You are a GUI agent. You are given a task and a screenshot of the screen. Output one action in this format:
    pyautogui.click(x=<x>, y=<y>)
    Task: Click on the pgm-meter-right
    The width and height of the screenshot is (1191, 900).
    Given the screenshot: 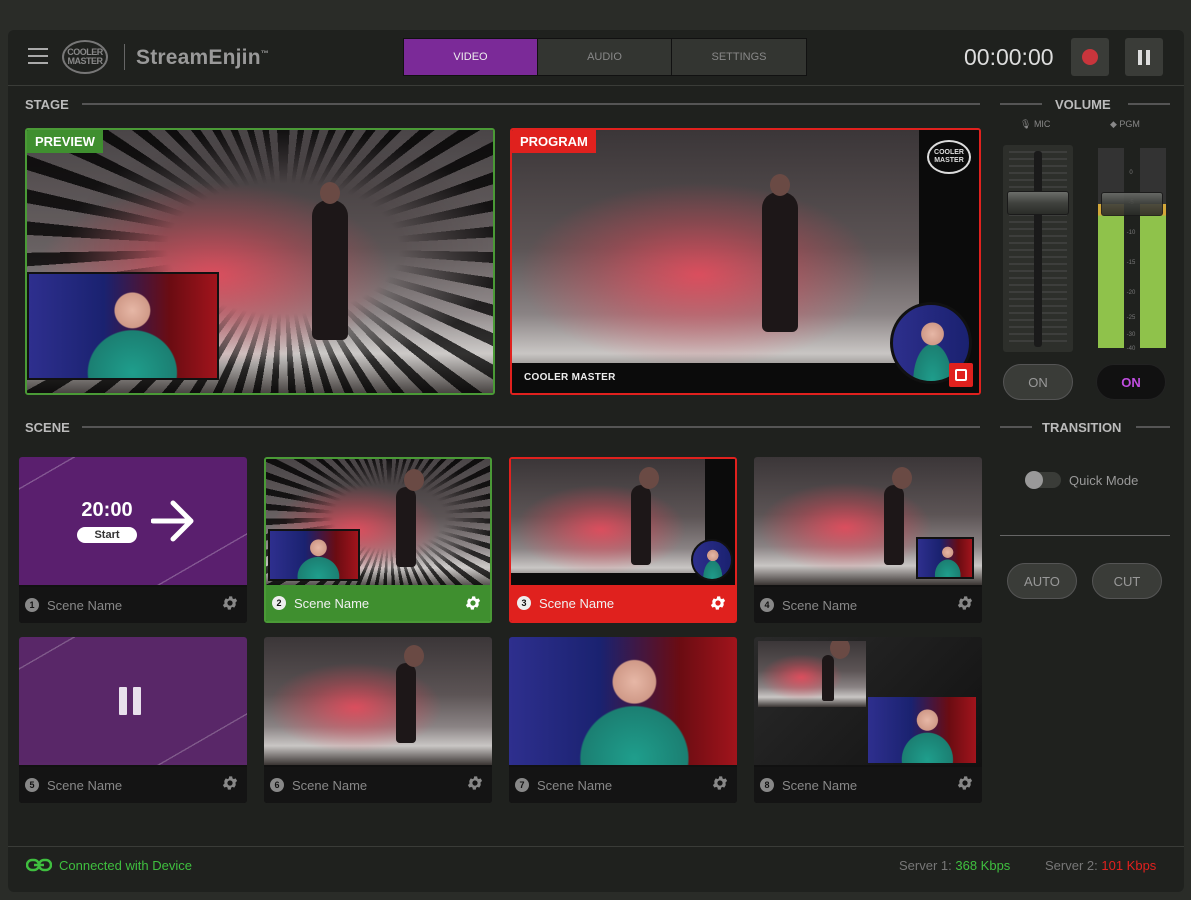 What is the action you would take?
    pyautogui.click(x=1153, y=248)
    